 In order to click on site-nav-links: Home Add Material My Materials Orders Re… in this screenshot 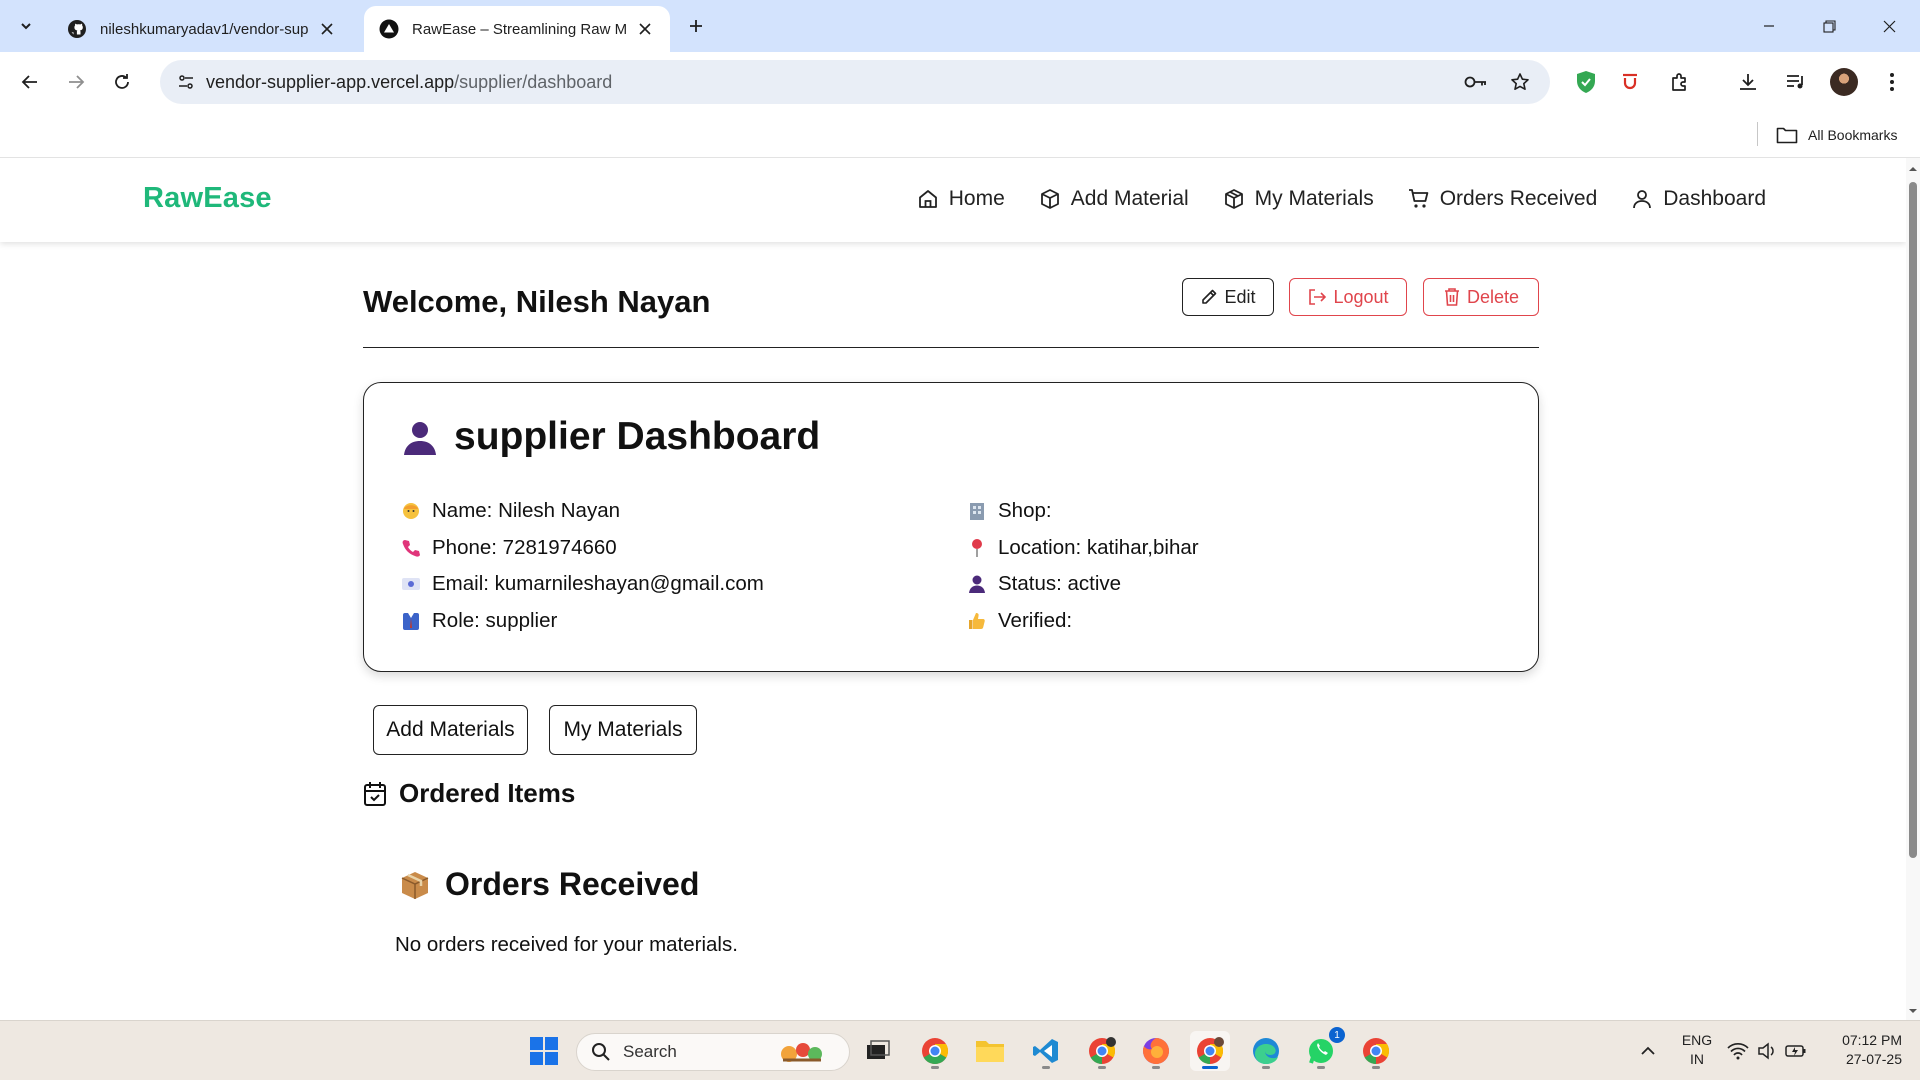, I will do `click(1341, 199)`.